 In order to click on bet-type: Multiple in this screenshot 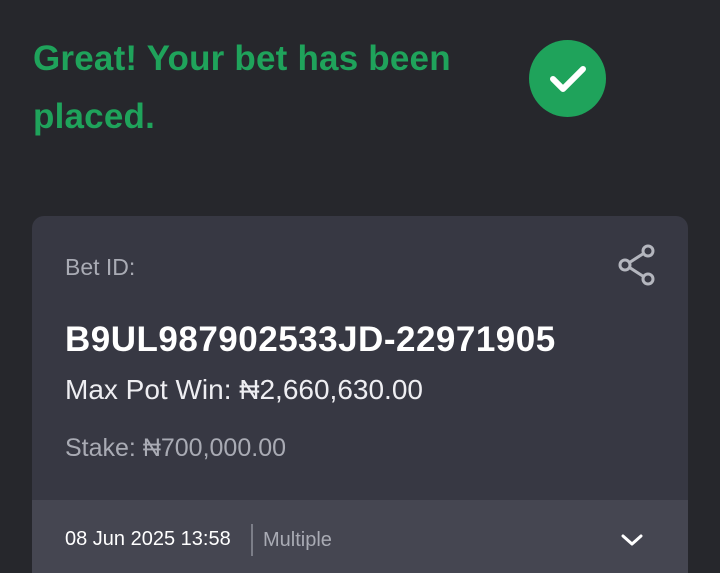, I will do `click(297, 540)`.